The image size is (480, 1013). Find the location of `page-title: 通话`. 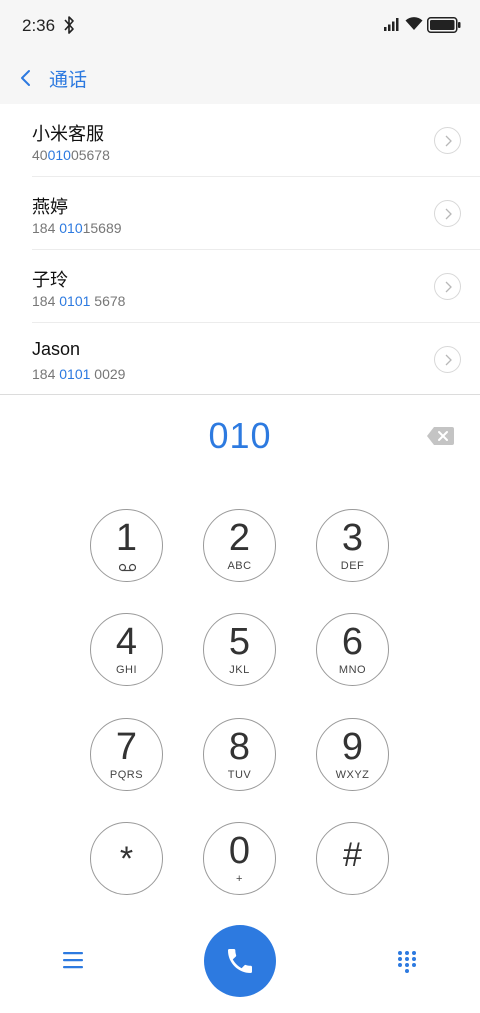

page-title: 通话 is located at coordinates (68, 80).